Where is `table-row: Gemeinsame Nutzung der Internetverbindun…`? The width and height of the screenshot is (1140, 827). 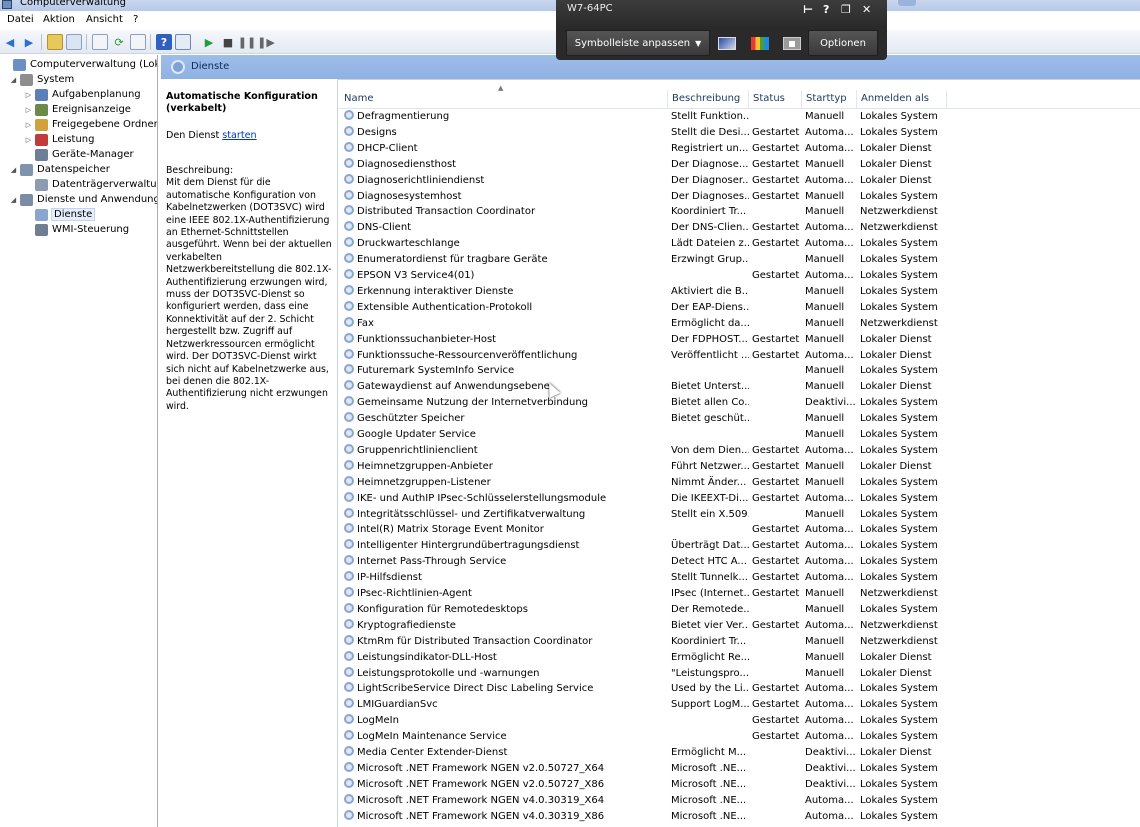
table-row: Gemeinsame Nutzung der Internetverbindun… is located at coordinates (739, 403).